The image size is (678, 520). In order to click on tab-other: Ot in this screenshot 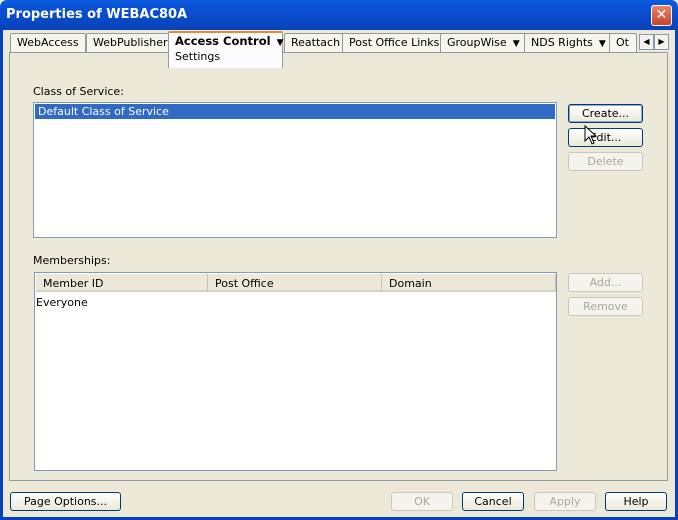, I will do `click(623, 42)`.